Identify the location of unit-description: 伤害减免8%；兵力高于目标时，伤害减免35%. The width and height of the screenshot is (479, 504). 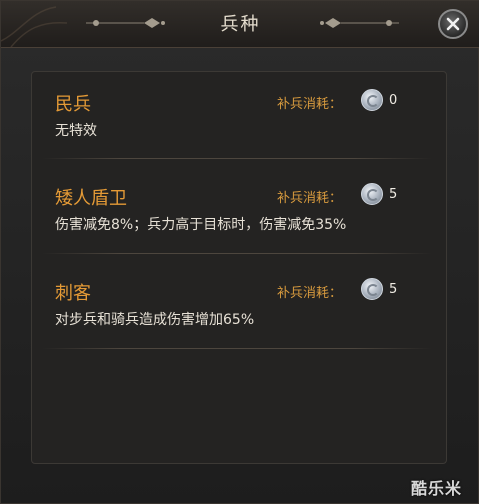
(201, 225).